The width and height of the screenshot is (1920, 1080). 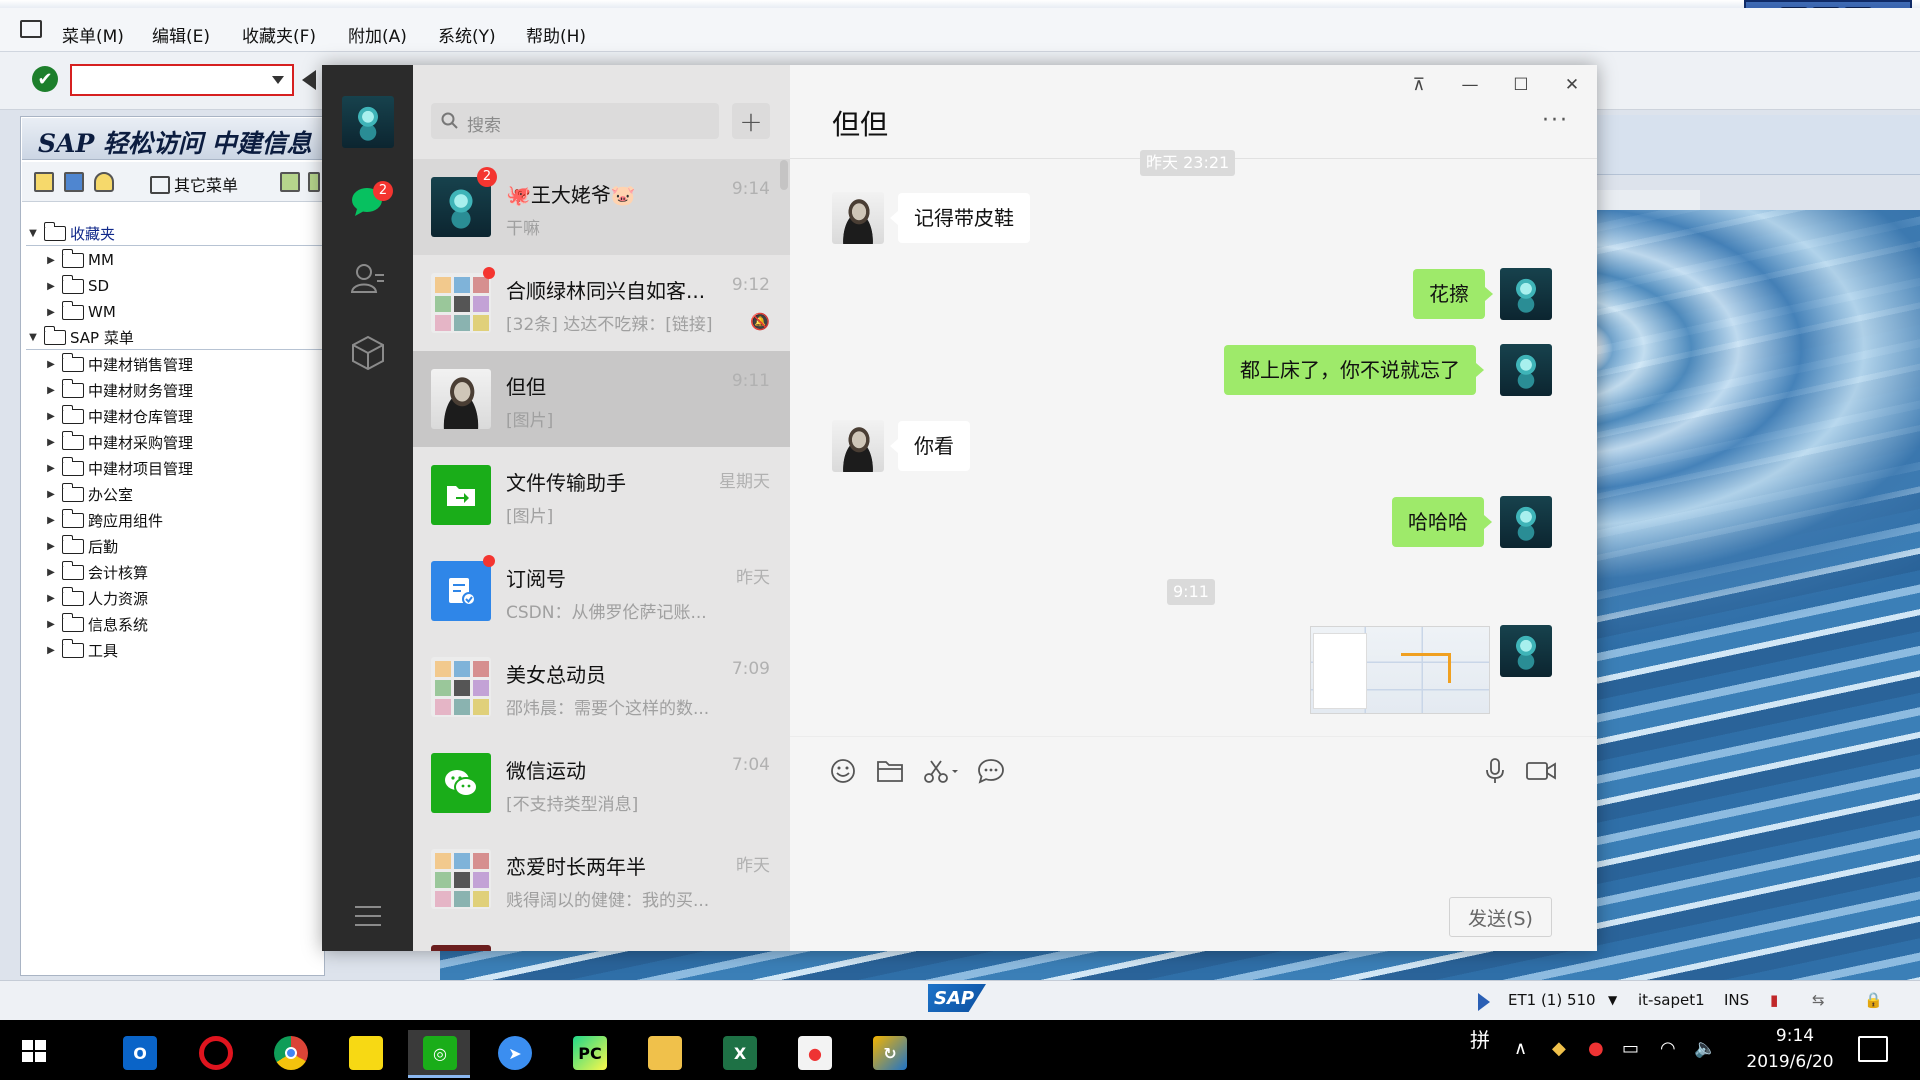 I want to click on chevron-down-icon, so click(x=278, y=80).